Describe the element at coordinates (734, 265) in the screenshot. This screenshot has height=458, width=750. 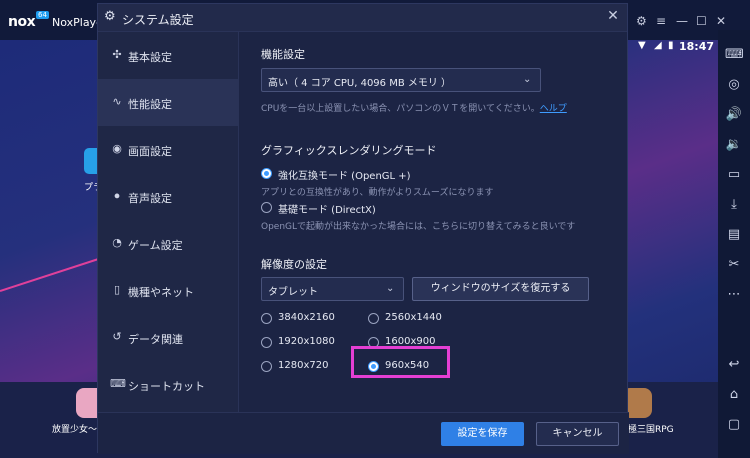
I see `scissors-icon: ✂` at that location.